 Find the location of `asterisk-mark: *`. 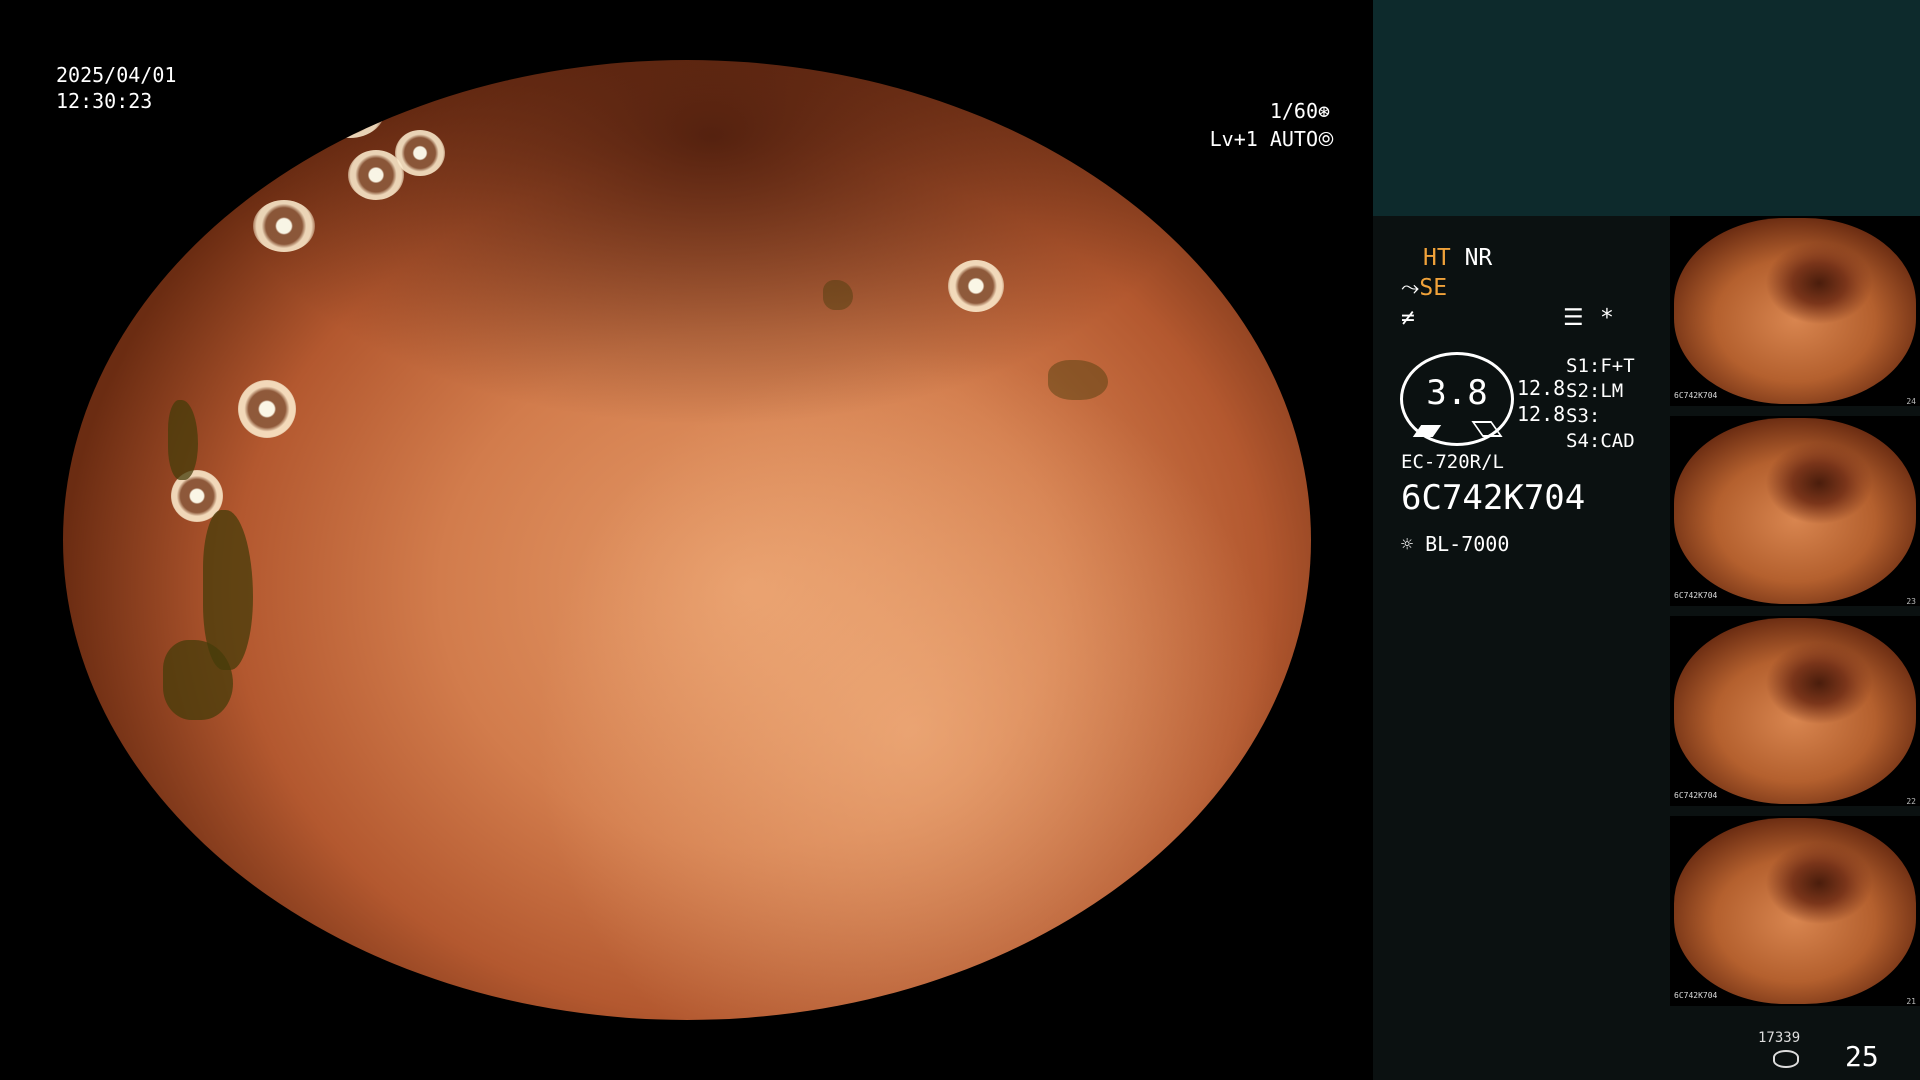

asterisk-mark: * is located at coordinates (1607, 318).